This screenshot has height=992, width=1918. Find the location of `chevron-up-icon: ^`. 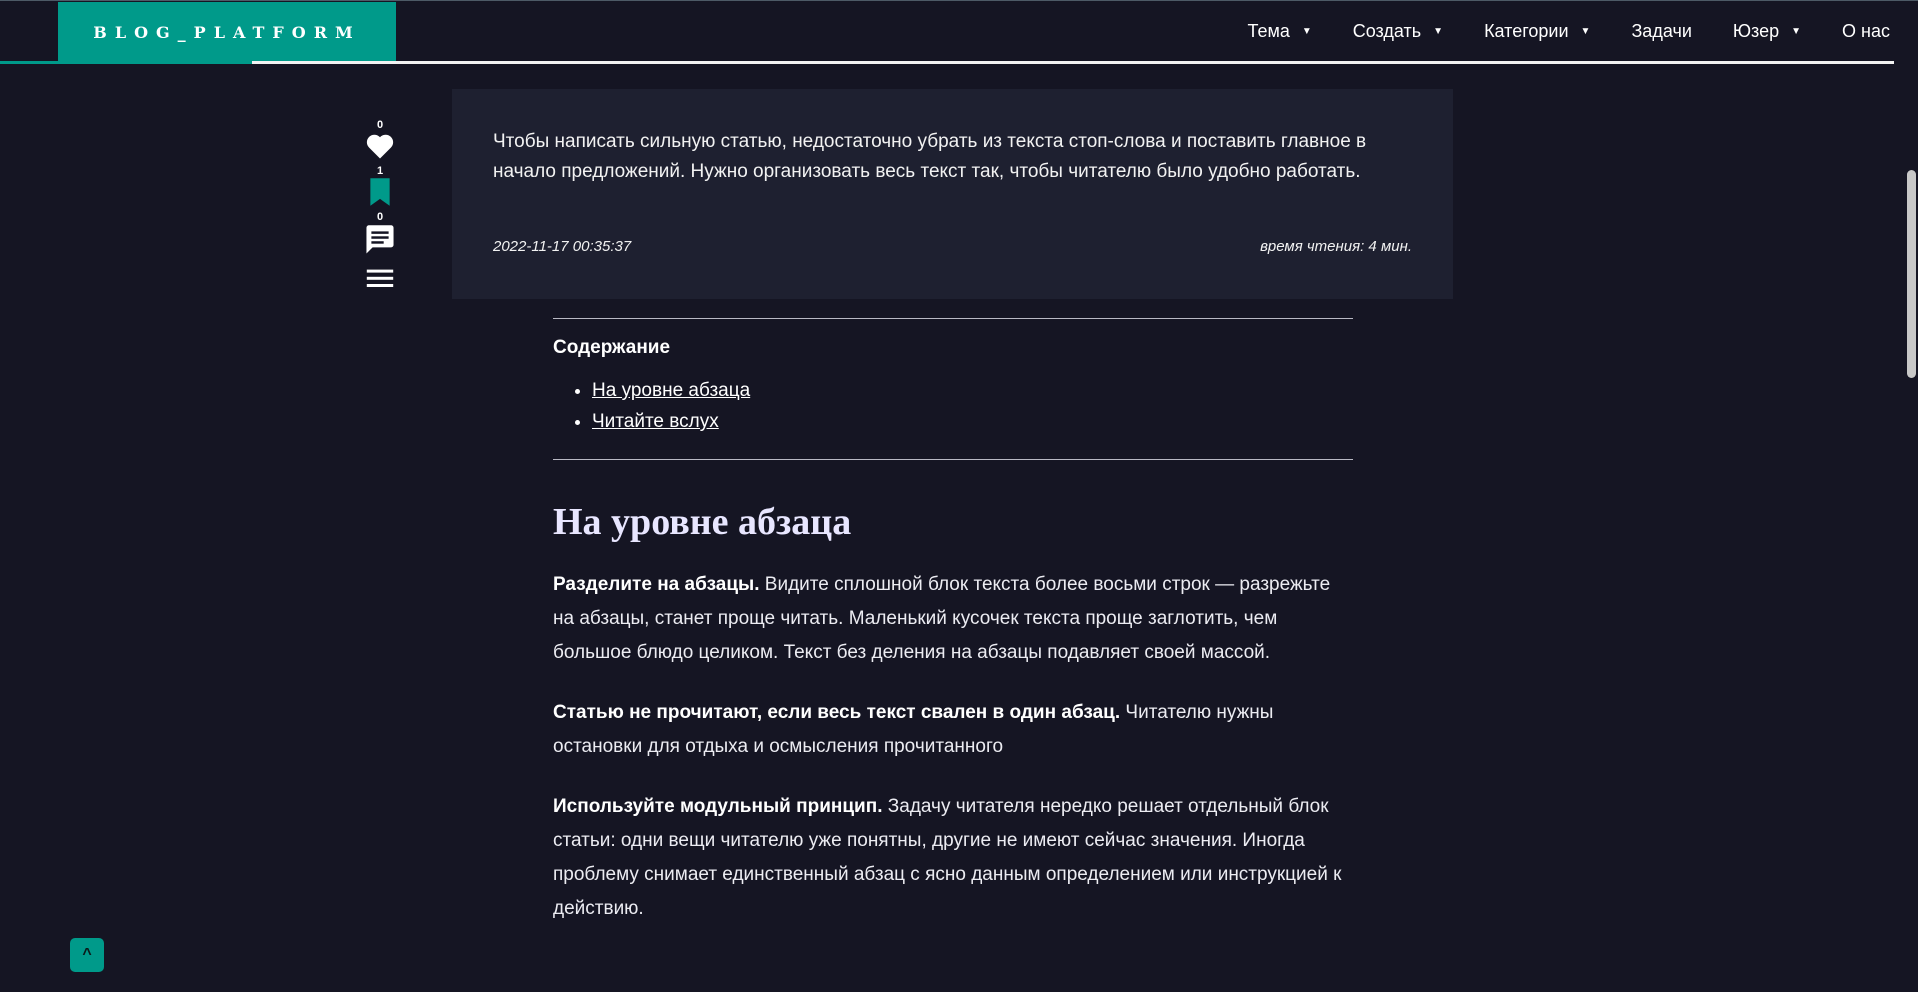

chevron-up-icon: ^ is located at coordinates (87, 954).